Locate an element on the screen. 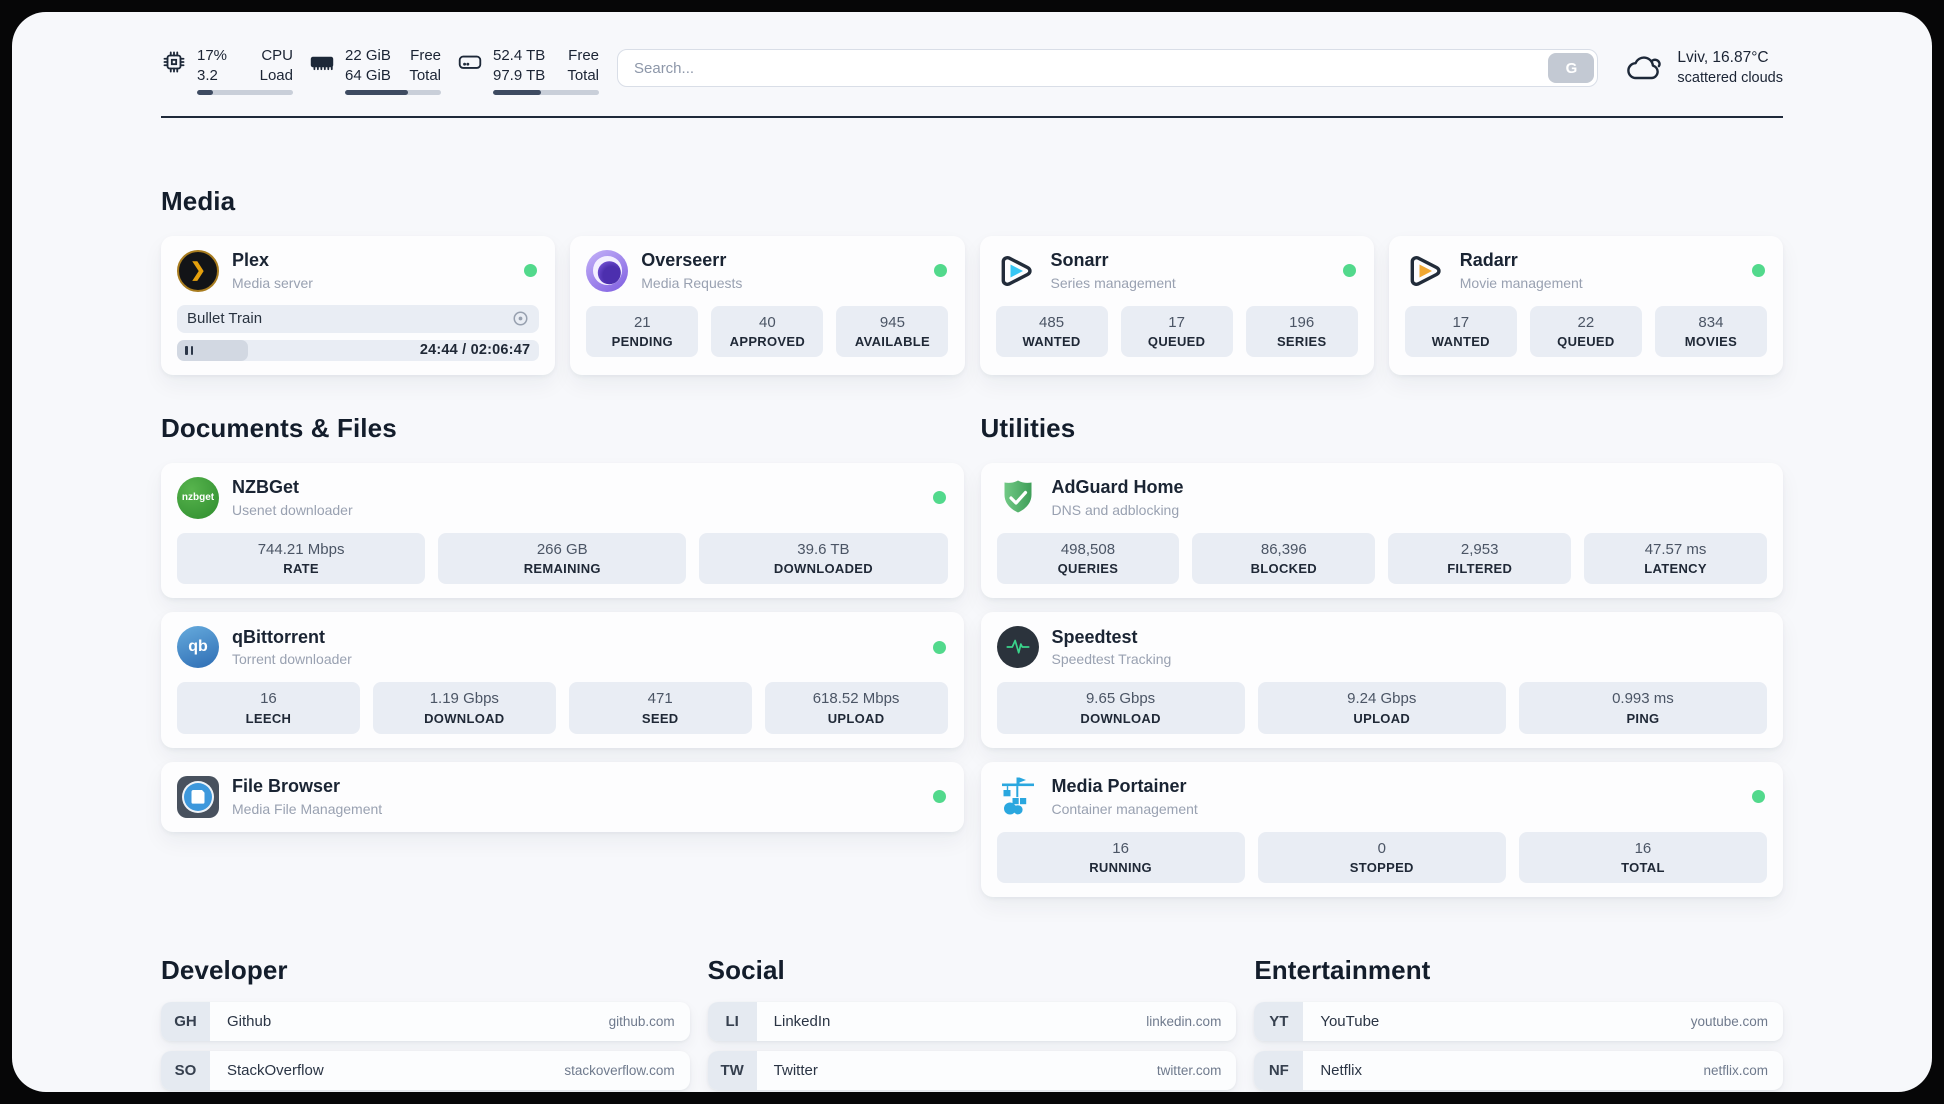  weather-condition: scattered clouds is located at coordinates (1730, 77).